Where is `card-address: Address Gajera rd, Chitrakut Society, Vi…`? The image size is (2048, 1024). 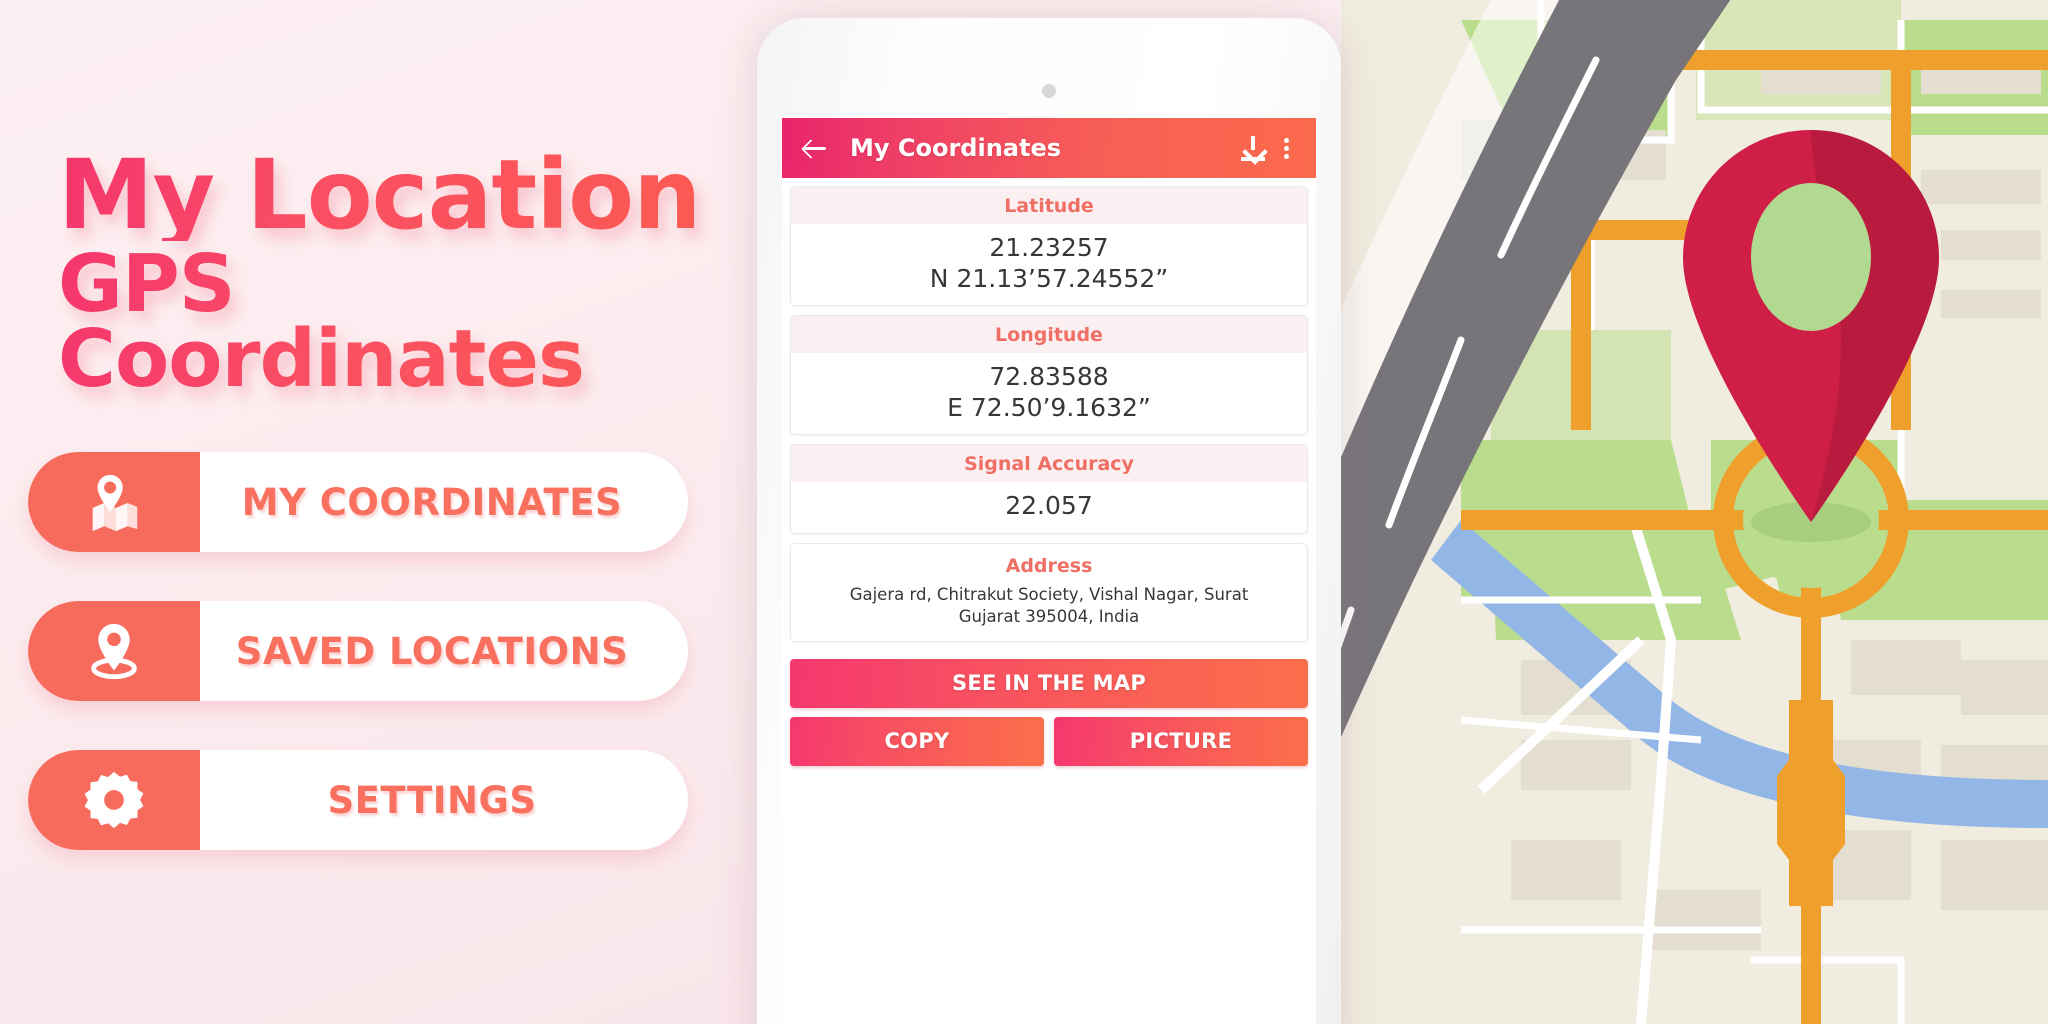
card-address: Address Gajera rd, Chitrakut Society, Vi… is located at coordinates (1049, 592).